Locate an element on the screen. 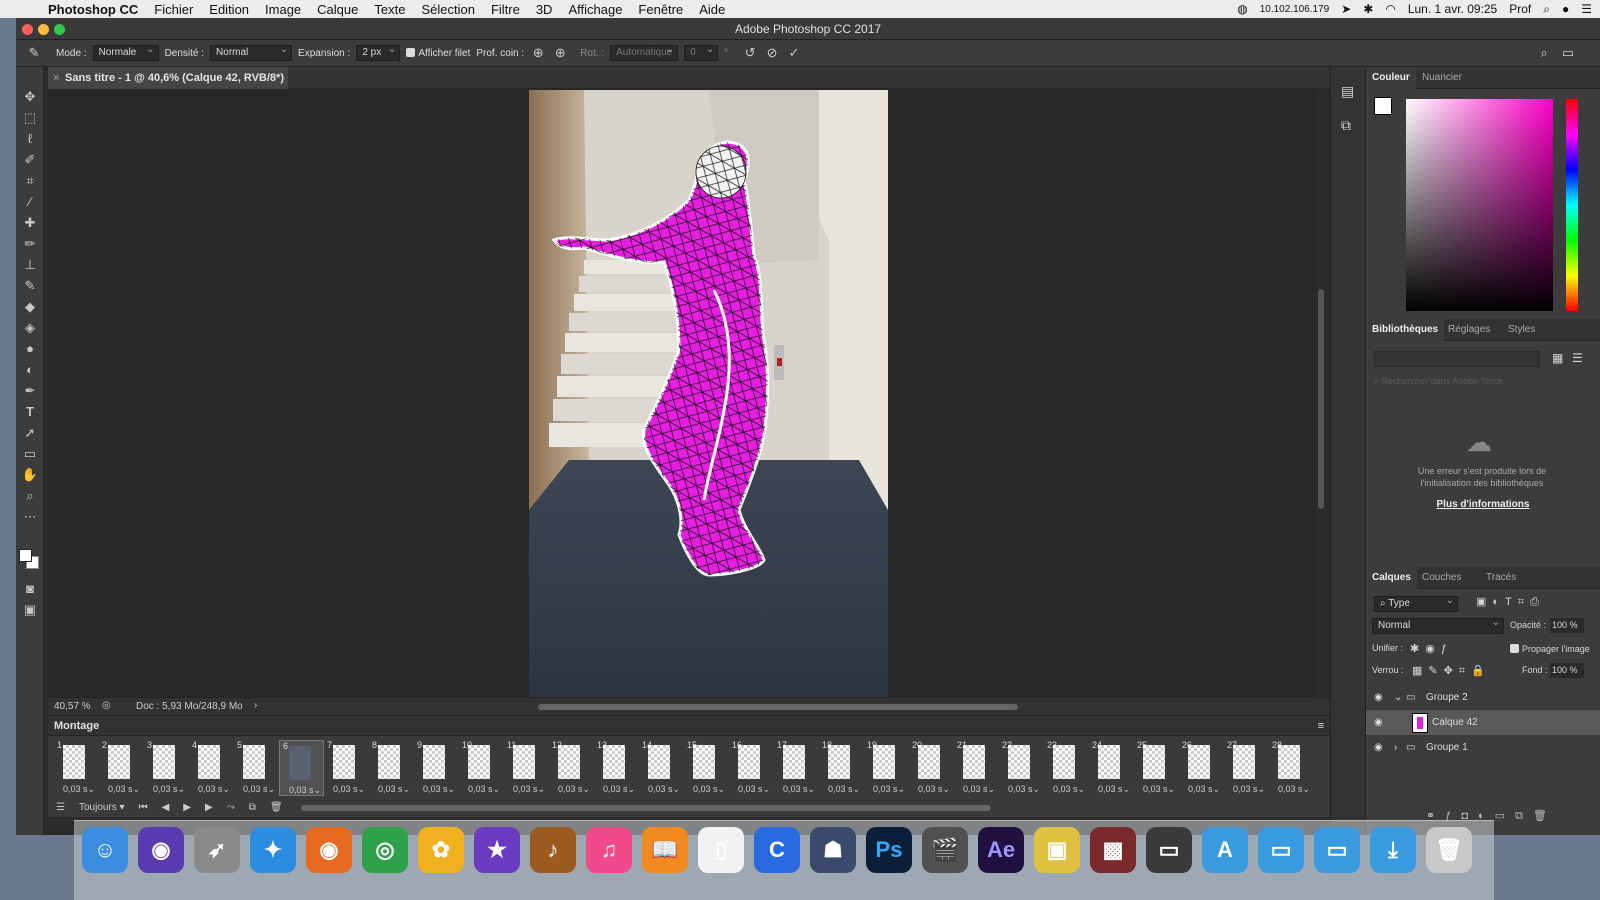  timeline-menu-icon: ≡ is located at coordinates (1321, 726).